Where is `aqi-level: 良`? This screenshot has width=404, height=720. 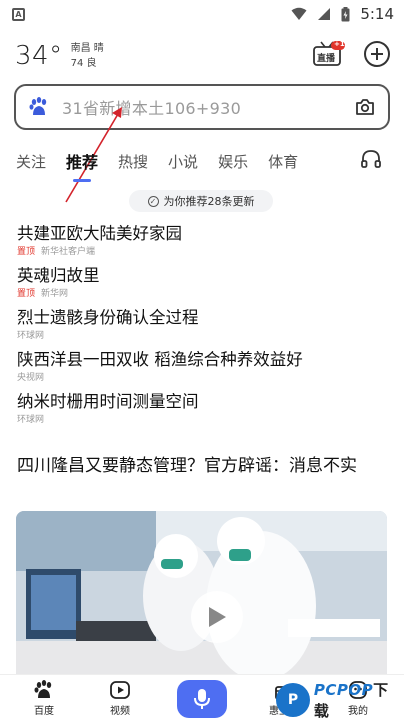 aqi-level: 良 is located at coordinates (91, 63).